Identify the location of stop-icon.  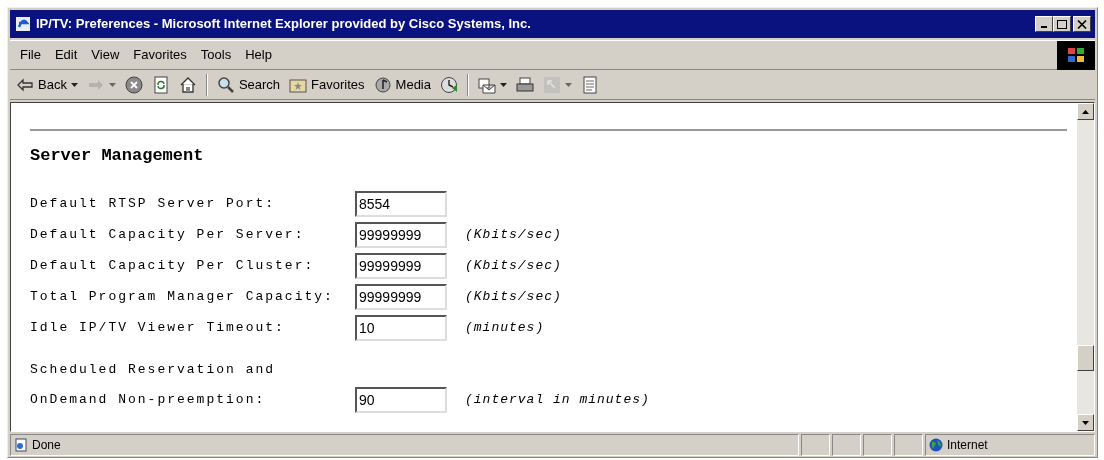
(133, 84).